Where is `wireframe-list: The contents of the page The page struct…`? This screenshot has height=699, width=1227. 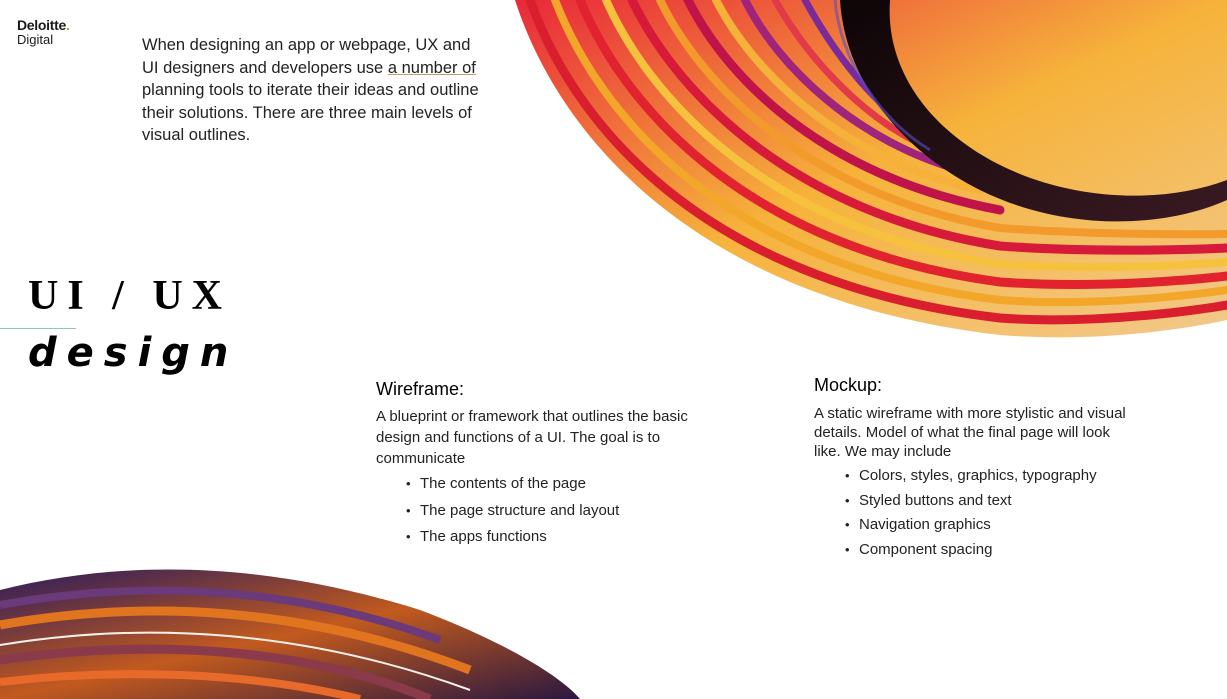
wireframe-list: The contents of the page The page struct… is located at coordinates (547, 513).